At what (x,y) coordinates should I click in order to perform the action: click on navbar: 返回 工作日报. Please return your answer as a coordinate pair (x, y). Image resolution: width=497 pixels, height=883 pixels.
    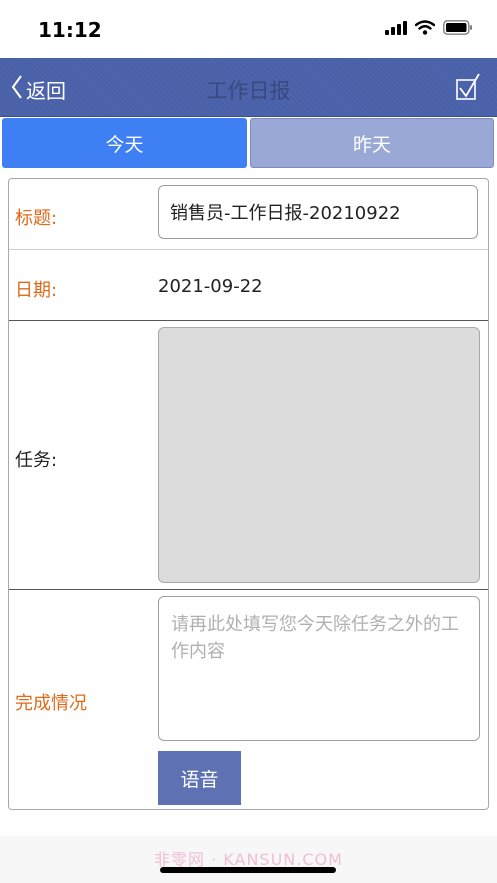
    Looking at the image, I should click on (248, 87).